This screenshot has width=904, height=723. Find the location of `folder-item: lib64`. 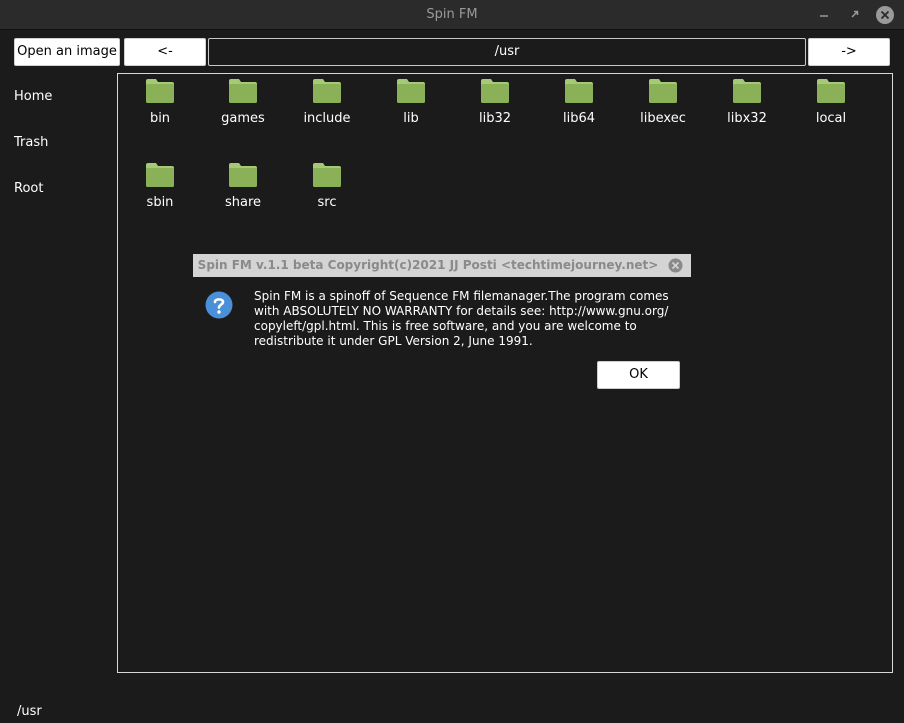

folder-item: lib64 is located at coordinates (579, 102).